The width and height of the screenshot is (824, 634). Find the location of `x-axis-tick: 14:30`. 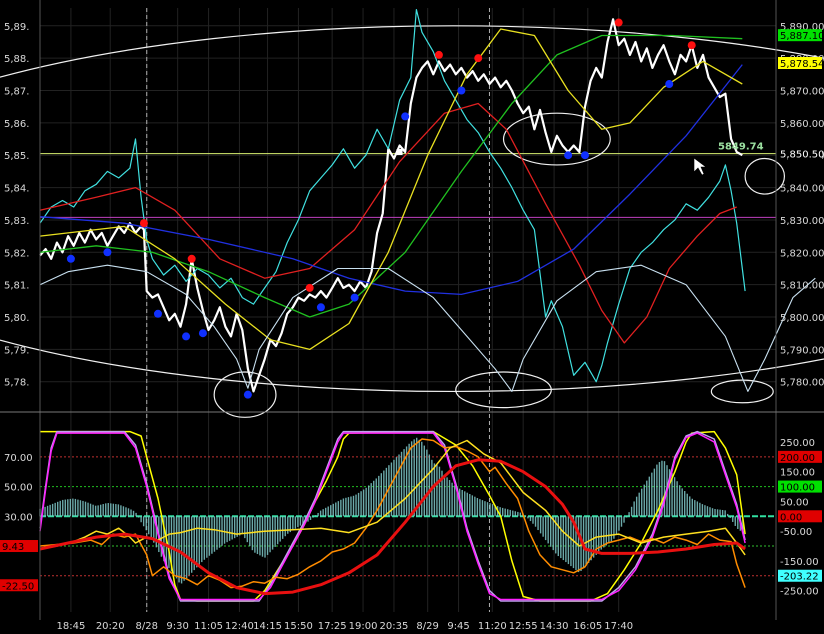

x-axis-tick: 14:30 is located at coordinates (554, 626).